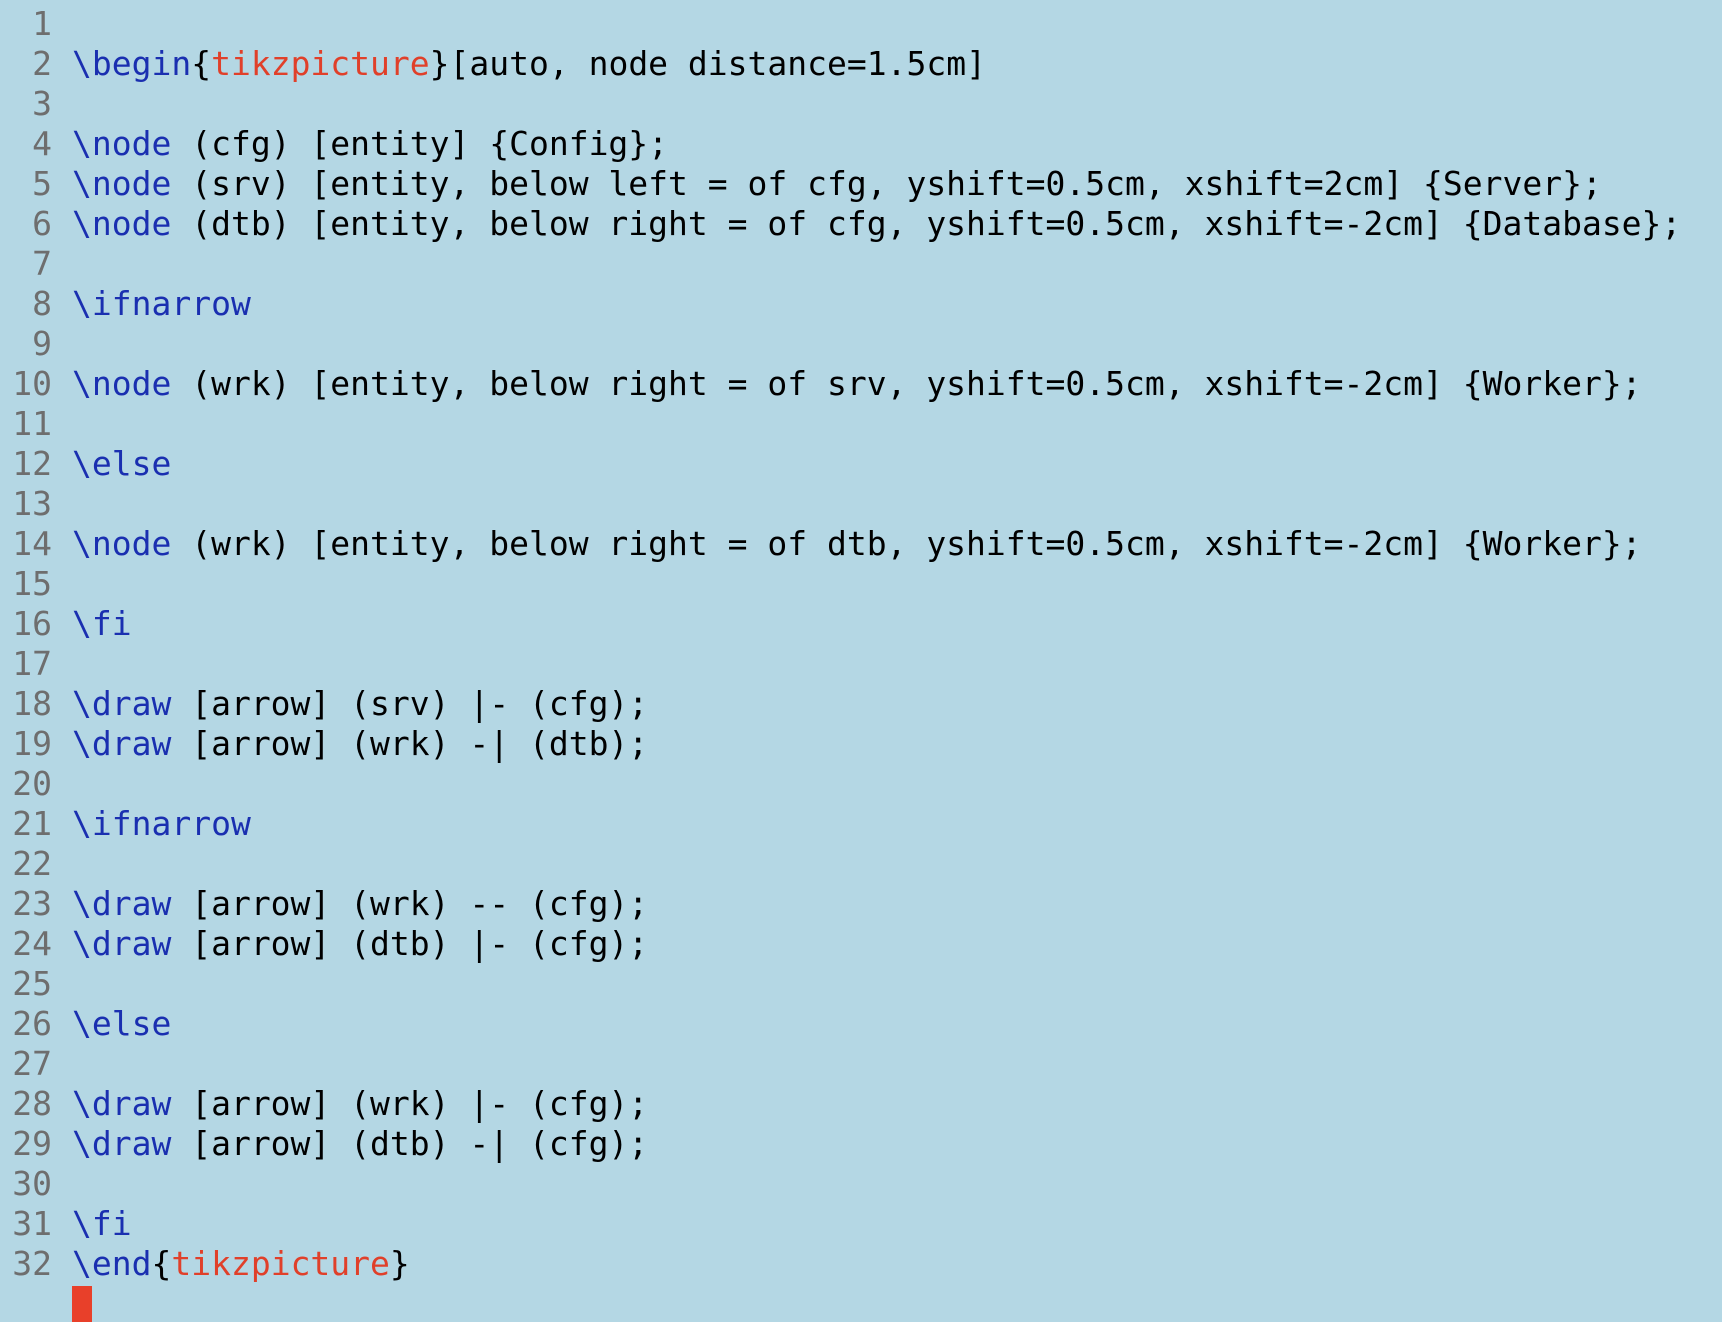 The width and height of the screenshot is (1722, 1322). Describe the element at coordinates (32, 743) in the screenshot. I see `line-number: 19` at that location.